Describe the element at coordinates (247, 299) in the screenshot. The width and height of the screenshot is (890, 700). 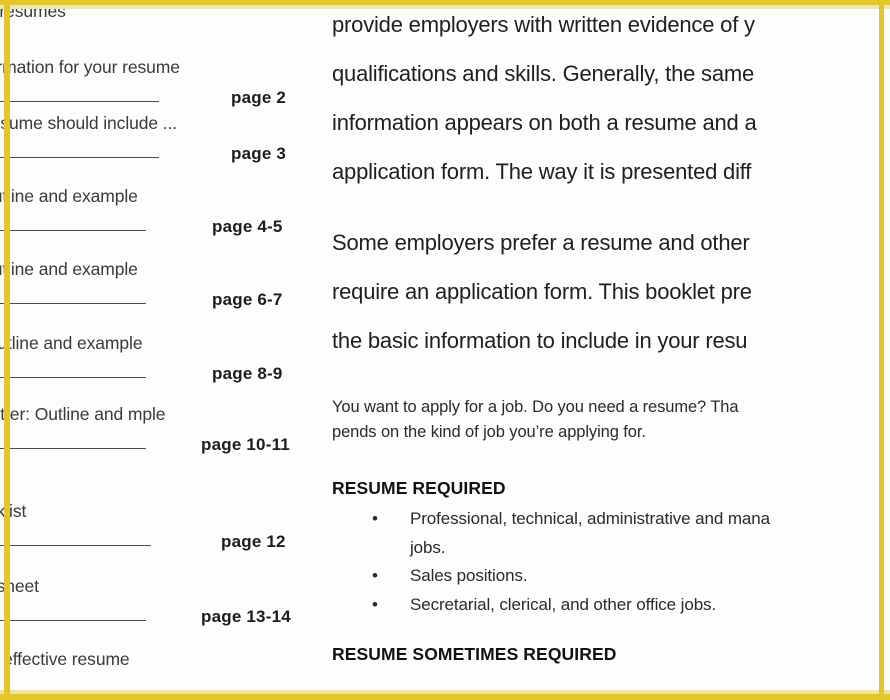
I see `toc-page-number: page 6-7` at that location.